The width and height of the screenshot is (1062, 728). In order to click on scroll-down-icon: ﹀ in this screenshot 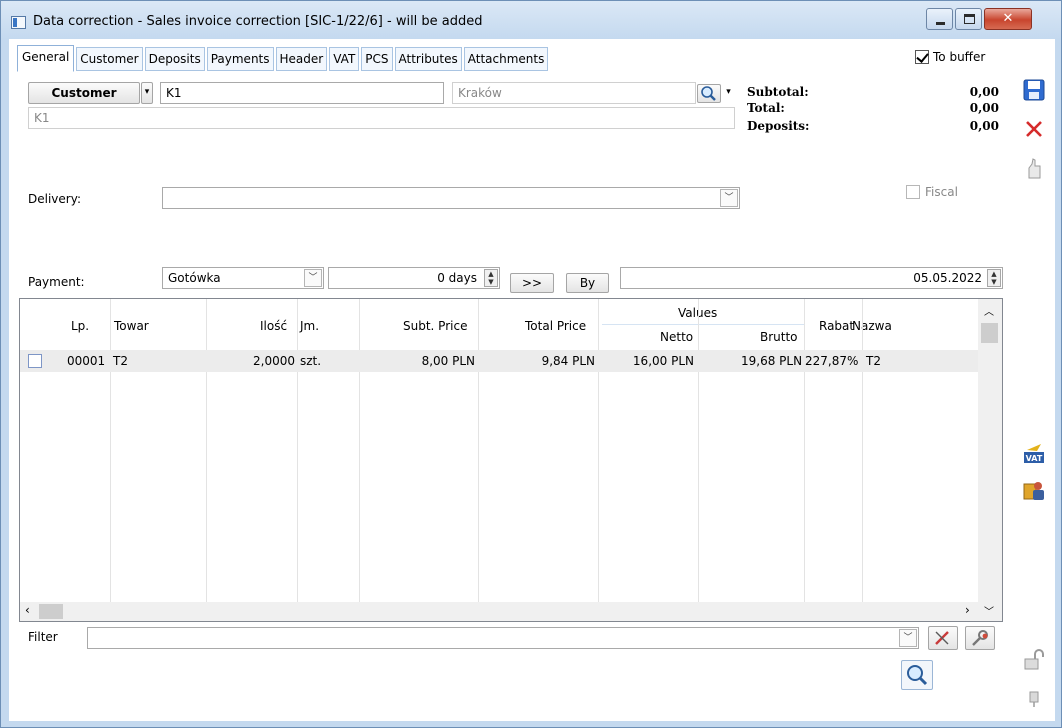, I will do `click(989, 610)`.